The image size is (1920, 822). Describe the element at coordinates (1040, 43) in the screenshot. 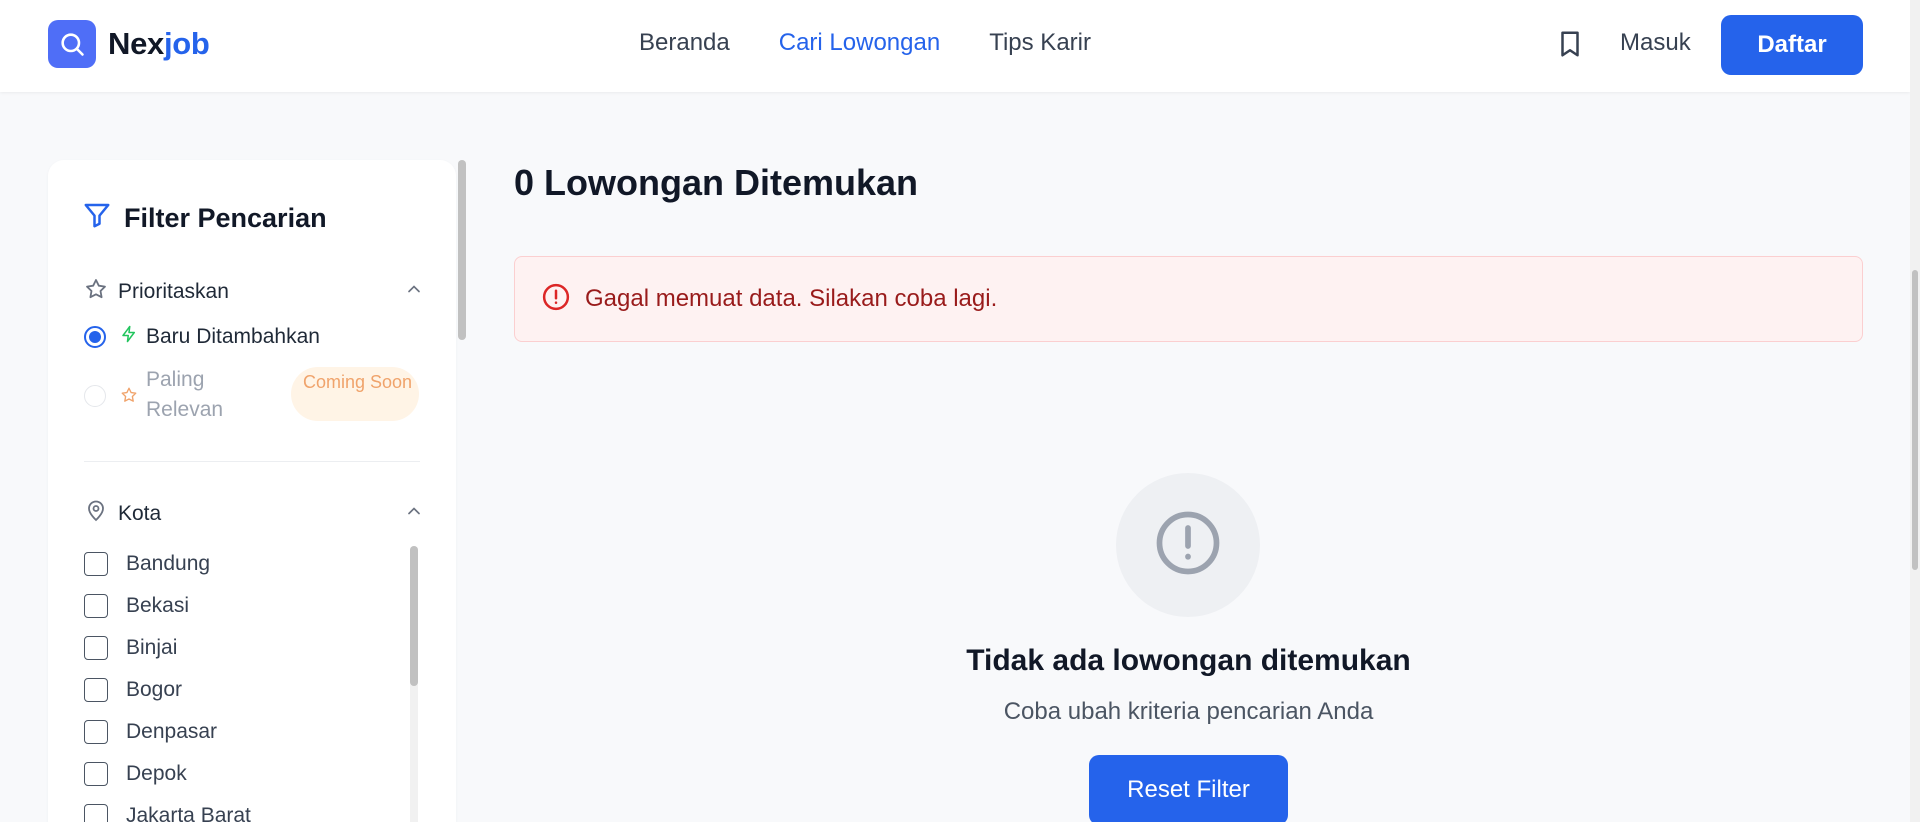

I see `nav-tips-karir: Tips Karir` at that location.